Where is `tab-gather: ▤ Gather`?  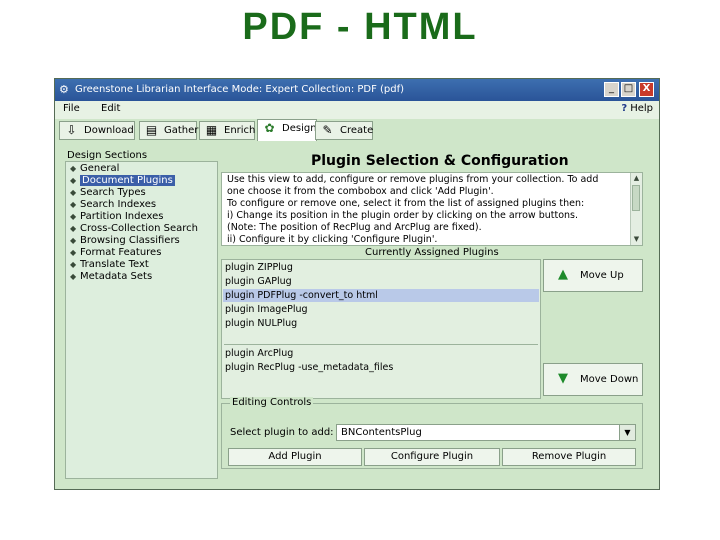
tab-gather: ▤ Gather is located at coordinates (169, 130).